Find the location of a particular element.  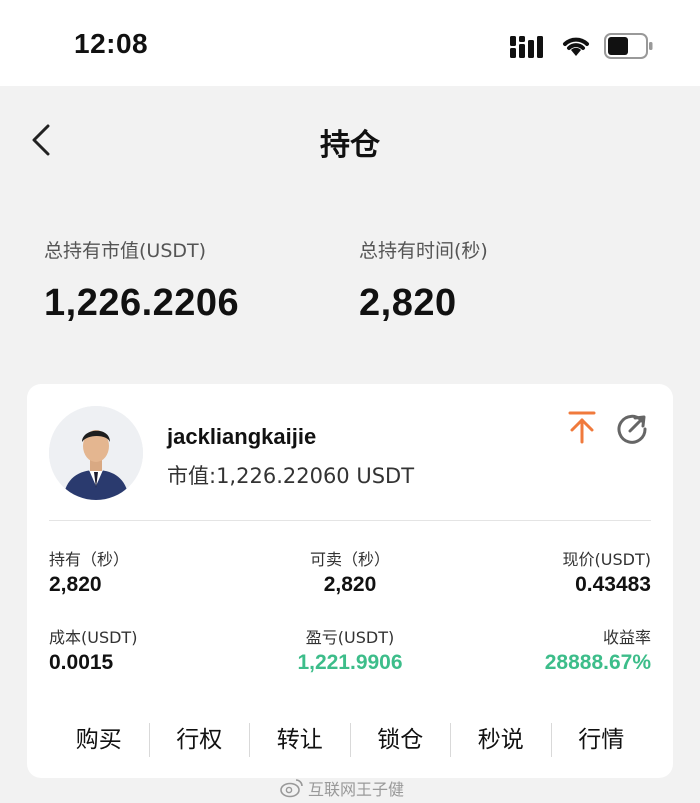

watermark: 互联网王子健 is located at coordinates (342, 788).